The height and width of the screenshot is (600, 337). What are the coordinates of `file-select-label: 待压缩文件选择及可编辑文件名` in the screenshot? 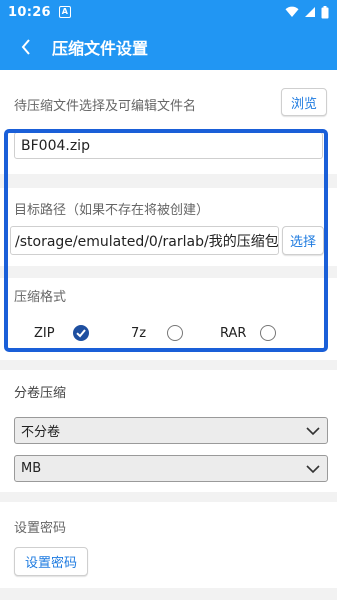 It's located at (105, 106).